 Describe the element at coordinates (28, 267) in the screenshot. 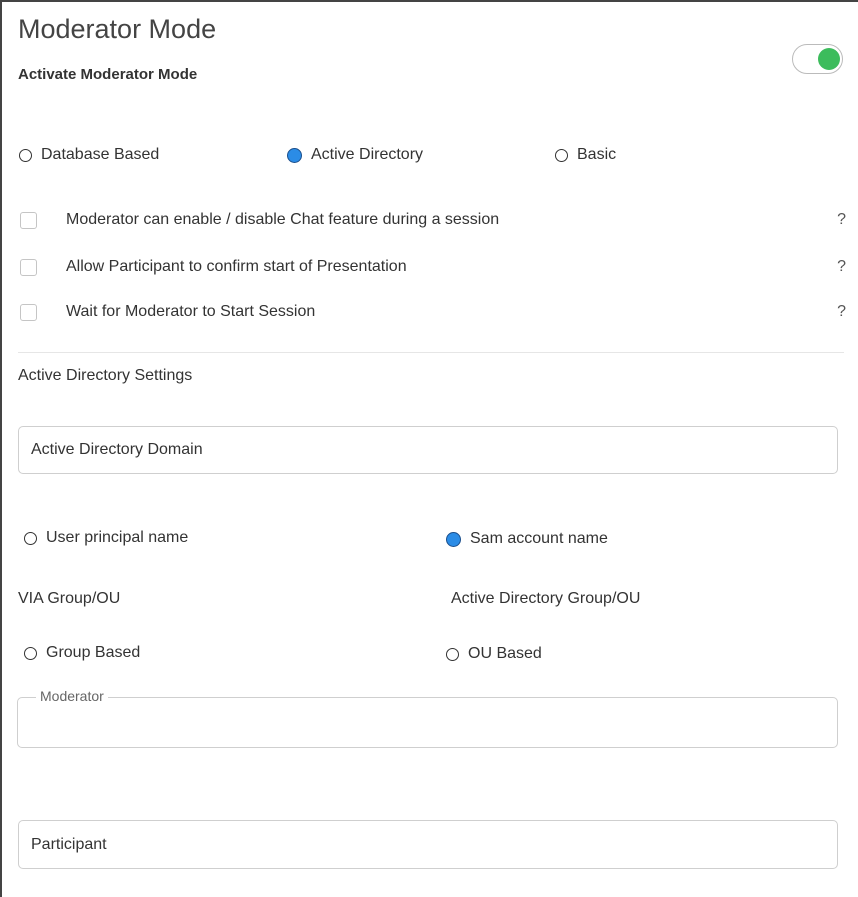

I see `confirm-presentation-checkbox` at that location.